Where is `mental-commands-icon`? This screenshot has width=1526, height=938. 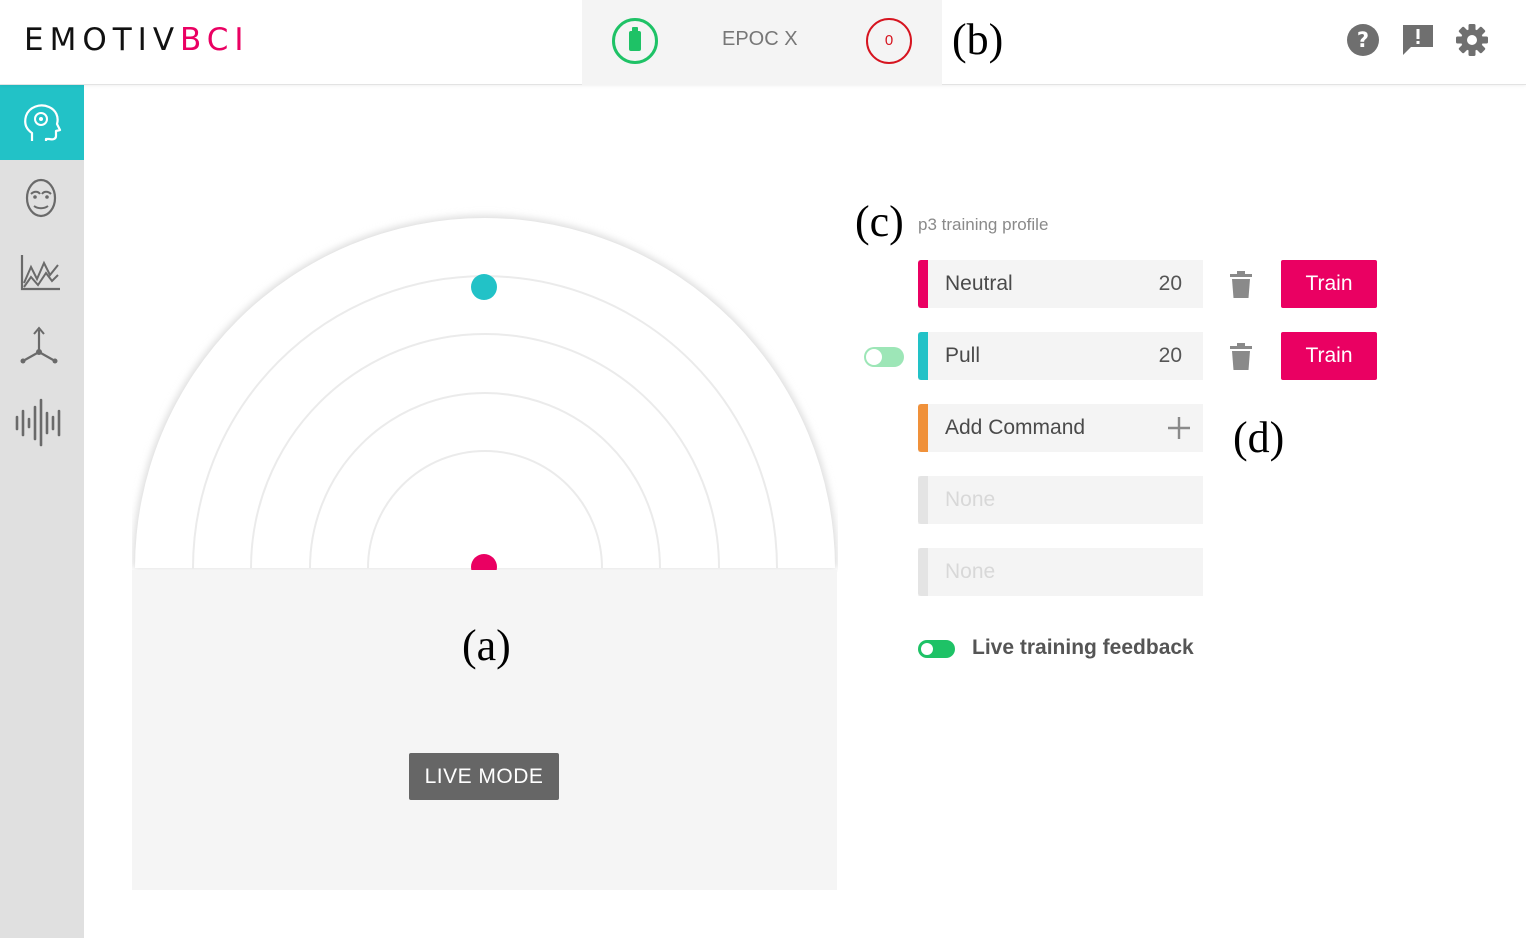
mental-commands-icon is located at coordinates (43, 122).